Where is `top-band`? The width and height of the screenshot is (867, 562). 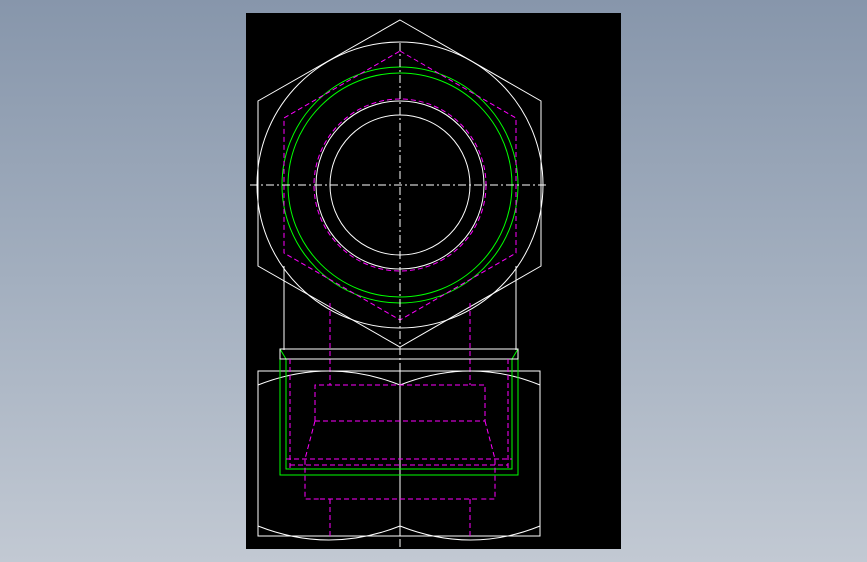 top-band is located at coordinates (399, 354).